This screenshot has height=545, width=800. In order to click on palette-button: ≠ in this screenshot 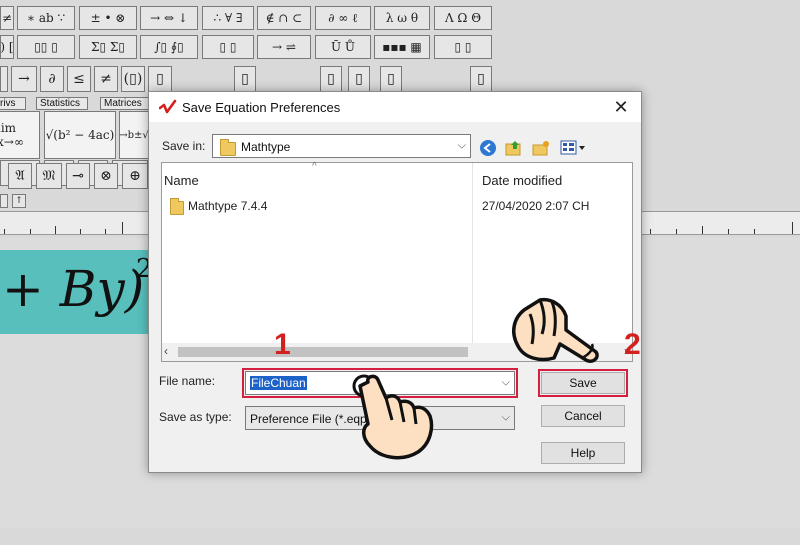, I will do `click(106, 79)`.